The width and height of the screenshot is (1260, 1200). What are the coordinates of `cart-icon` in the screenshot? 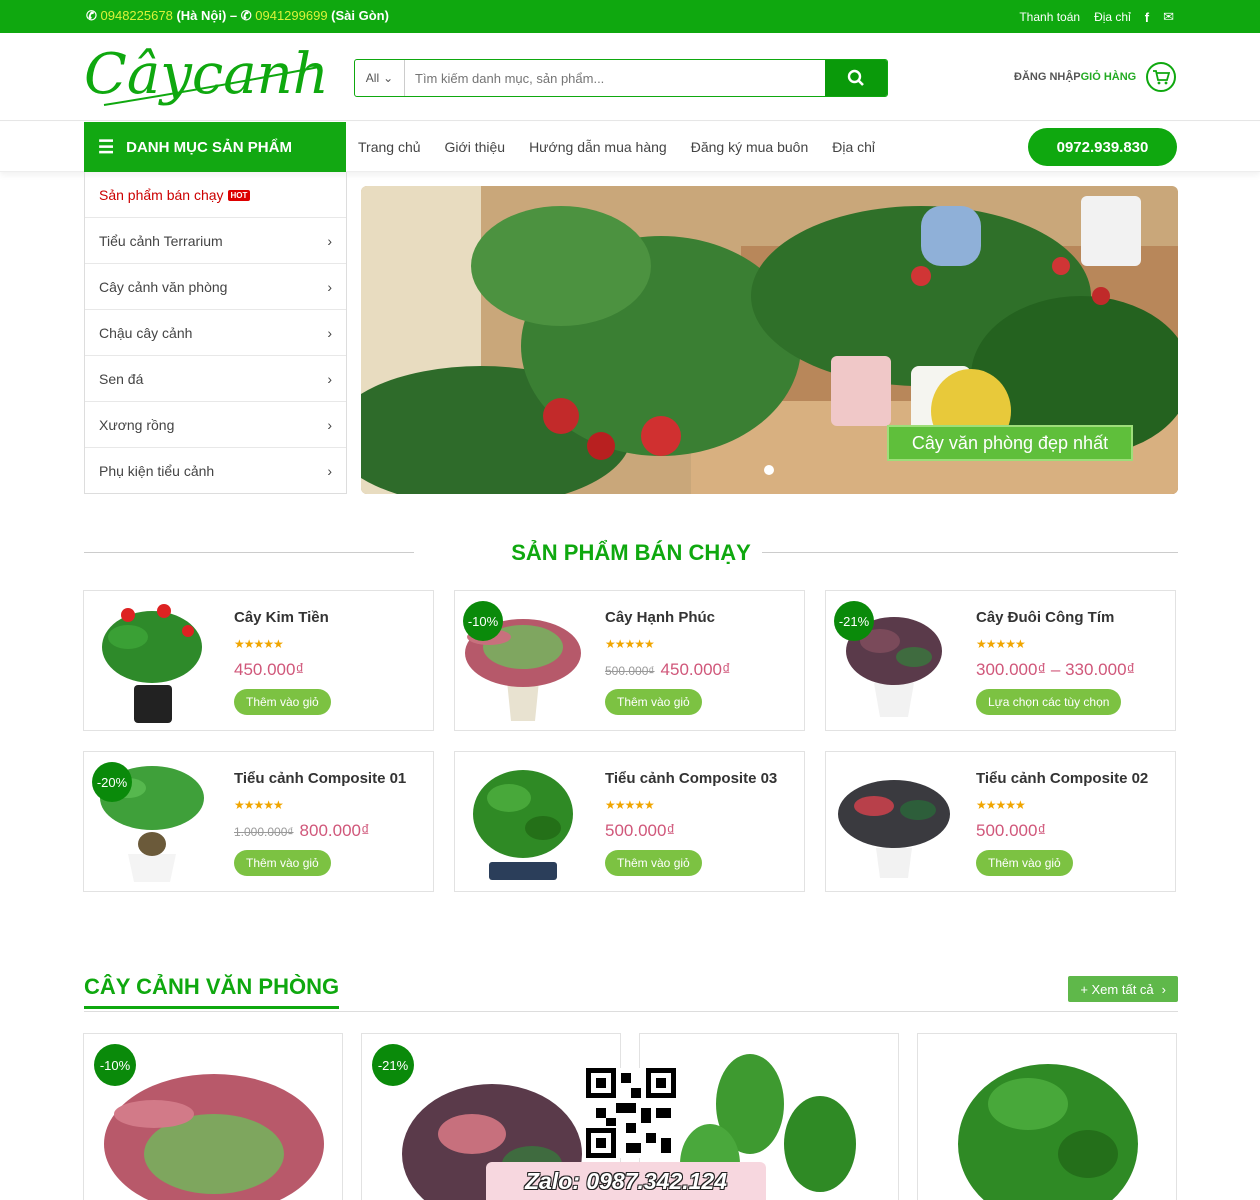 It's located at (1161, 77).